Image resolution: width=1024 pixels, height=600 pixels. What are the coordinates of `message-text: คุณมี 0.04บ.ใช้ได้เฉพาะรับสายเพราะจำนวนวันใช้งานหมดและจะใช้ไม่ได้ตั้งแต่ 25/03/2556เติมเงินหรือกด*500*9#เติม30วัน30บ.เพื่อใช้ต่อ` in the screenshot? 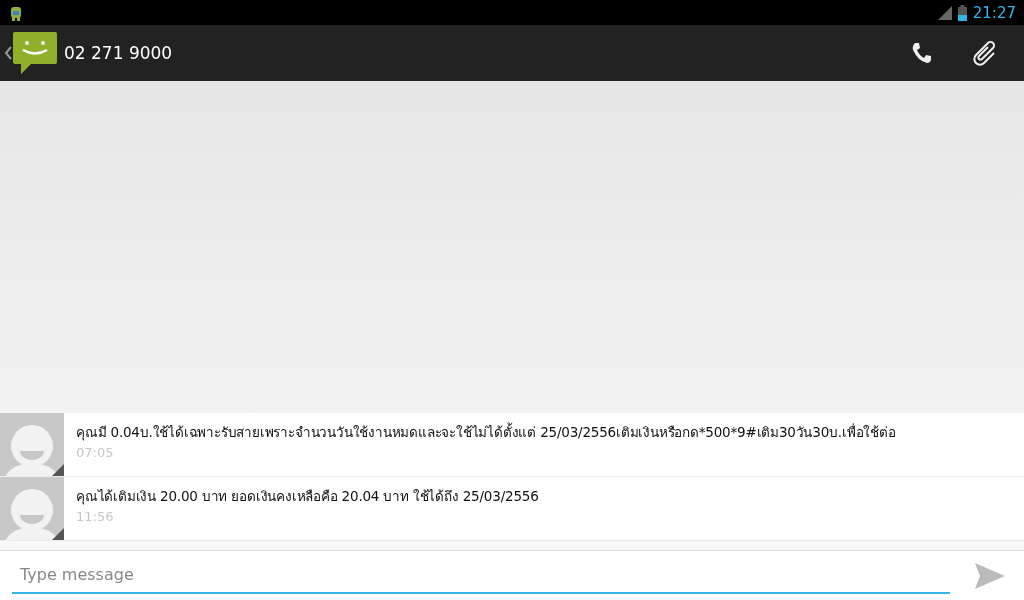 It's located at (486, 432).